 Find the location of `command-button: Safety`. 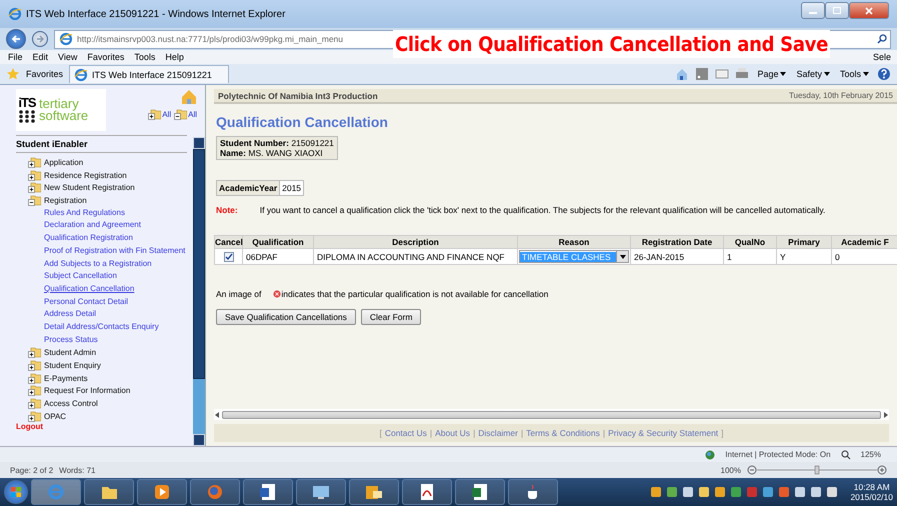

command-button: Safety is located at coordinates (813, 74).